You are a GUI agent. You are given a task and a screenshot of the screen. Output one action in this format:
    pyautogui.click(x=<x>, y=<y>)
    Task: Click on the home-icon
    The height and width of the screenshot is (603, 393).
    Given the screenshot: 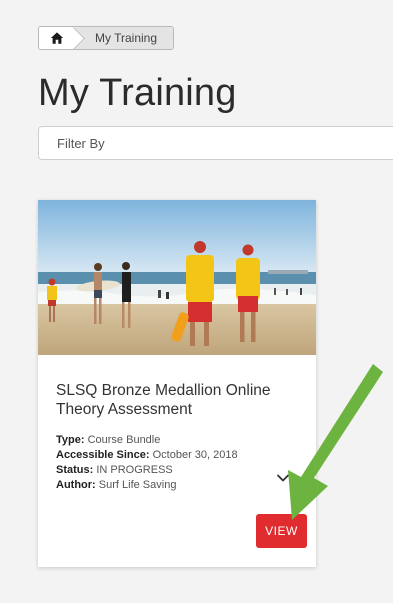 What is the action you would take?
    pyautogui.click(x=57, y=38)
    